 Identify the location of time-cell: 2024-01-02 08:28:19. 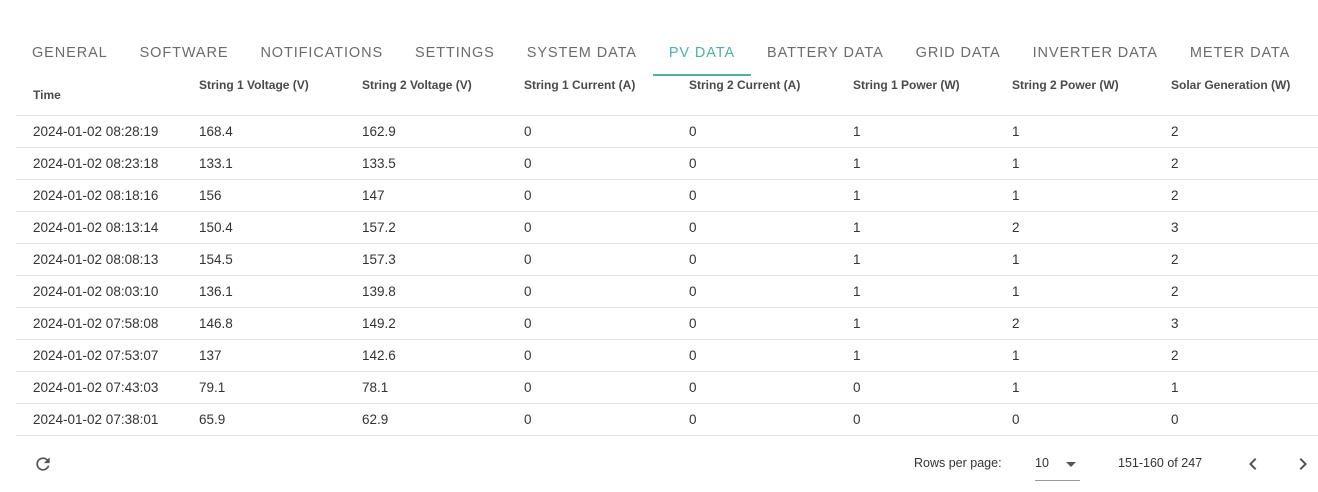
(99, 131).